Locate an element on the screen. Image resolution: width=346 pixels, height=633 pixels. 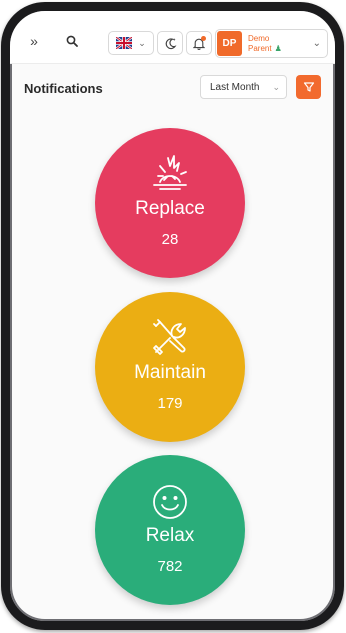
uk-flag-icon is located at coordinates (124, 43).